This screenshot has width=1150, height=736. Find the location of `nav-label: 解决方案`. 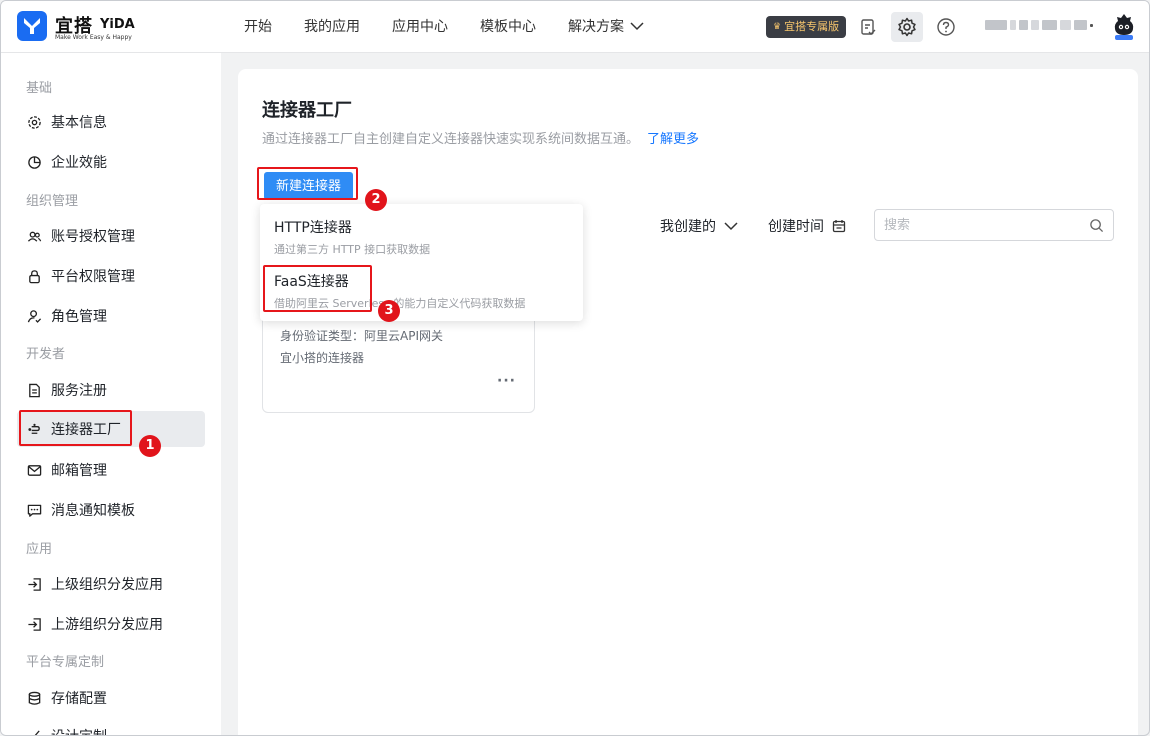

nav-label: 解决方案 is located at coordinates (596, 27).